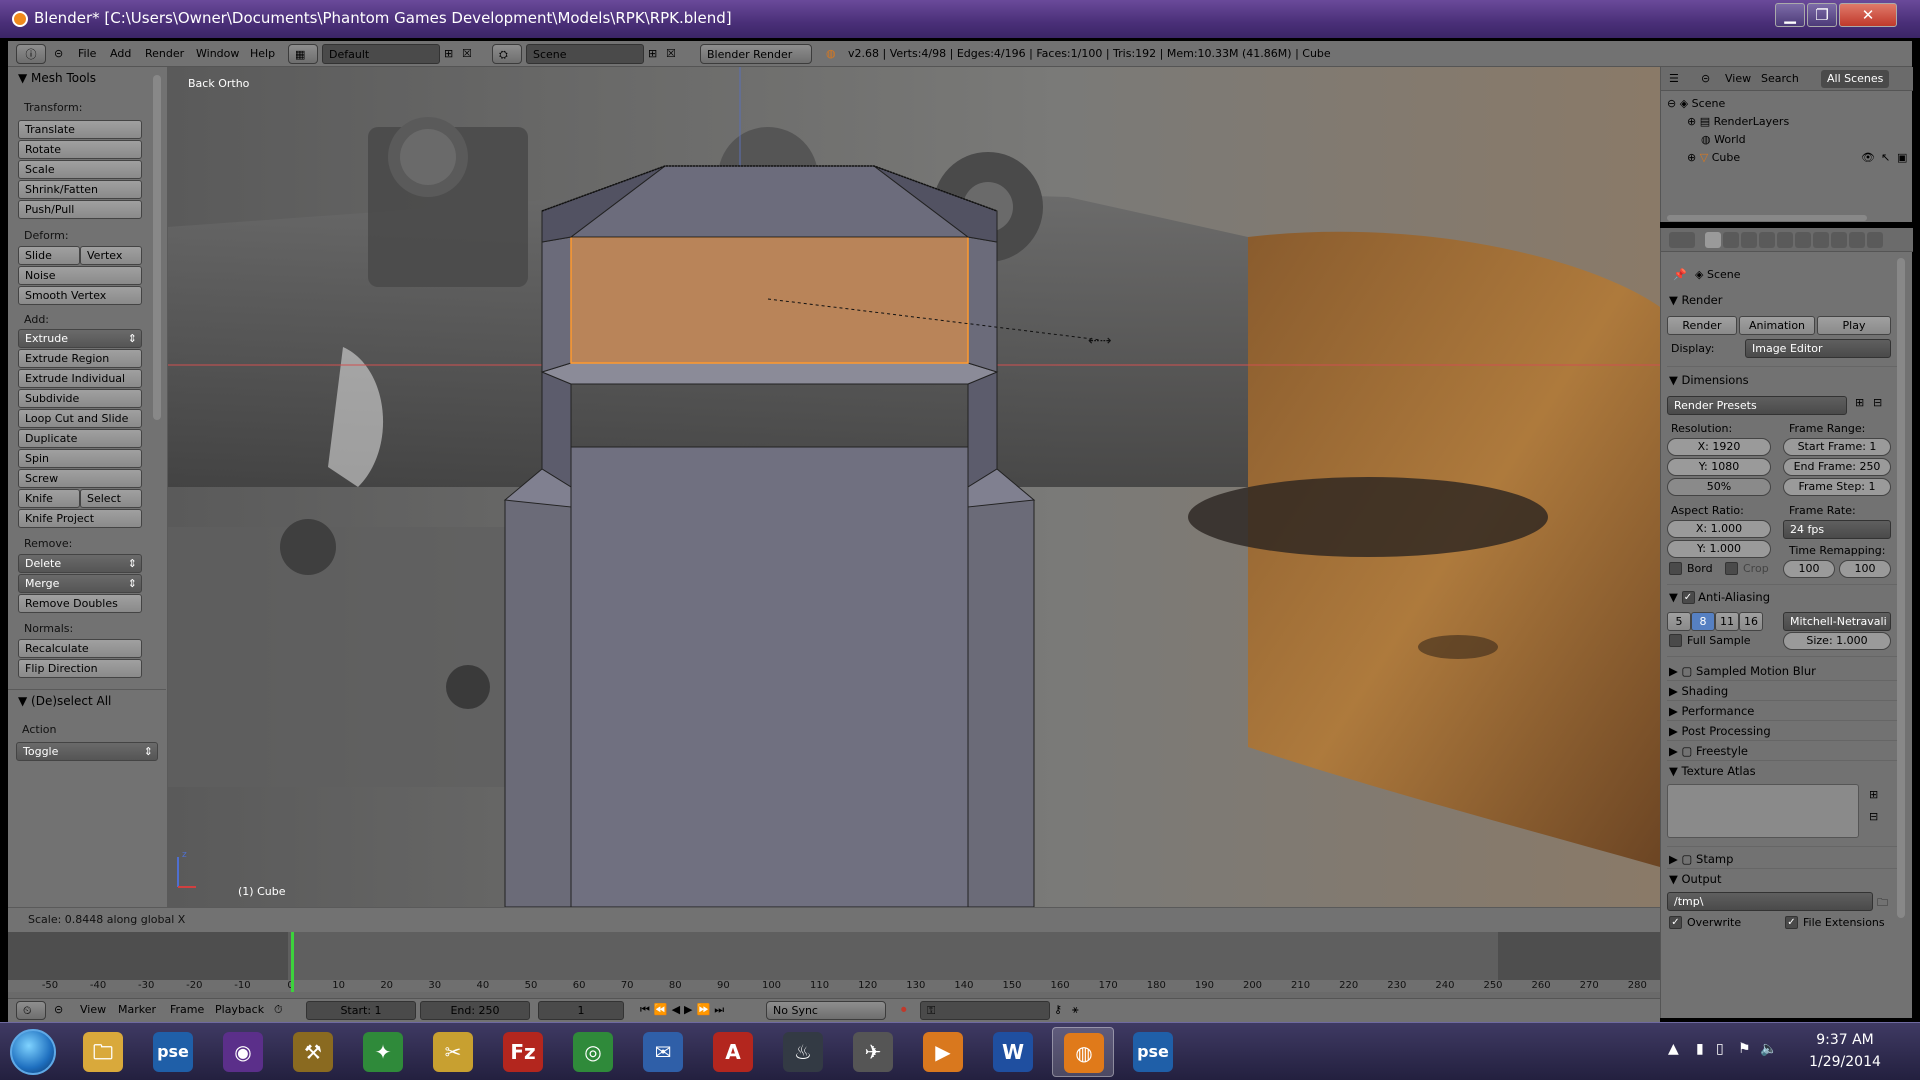 The width and height of the screenshot is (1920, 1080). Describe the element at coordinates (80, 648) in the screenshot. I see `recalculate-button: Recalculate` at that location.